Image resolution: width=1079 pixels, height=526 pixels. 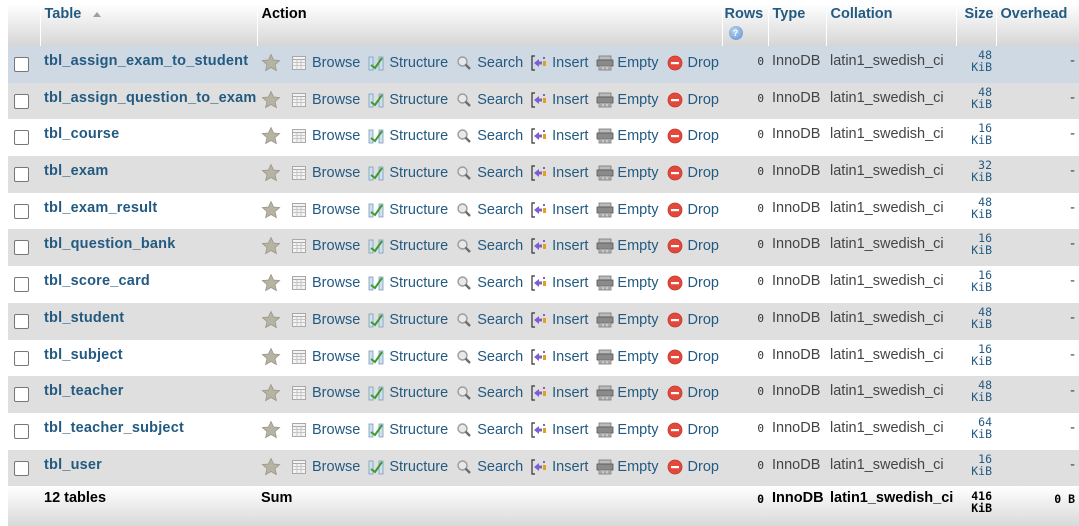 I want to click on table-name-link: tbl_course, so click(x=81, y=134).